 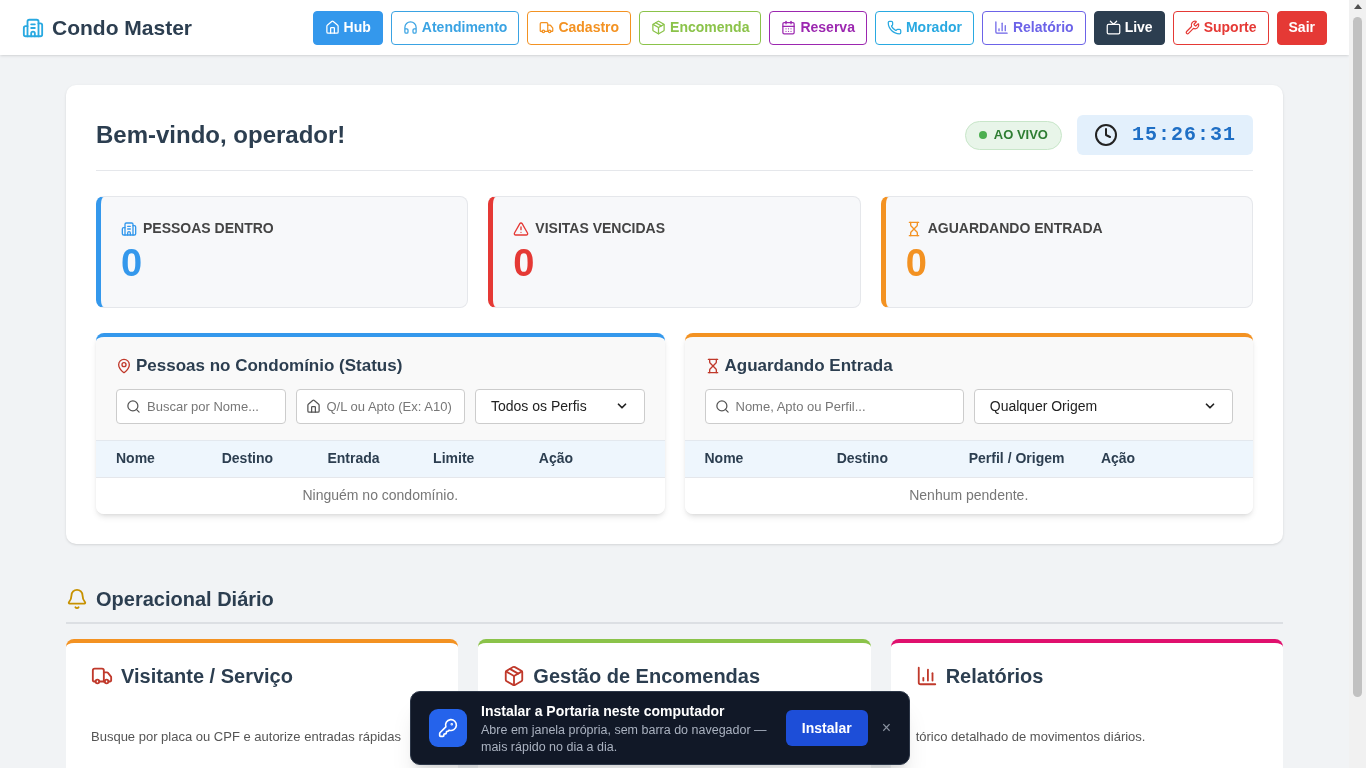 What do you see at coordinates (221, 135) in the screenshot?
I see `welcome-title: Bem-vindo, operador!` at bounding box center [221, 135].